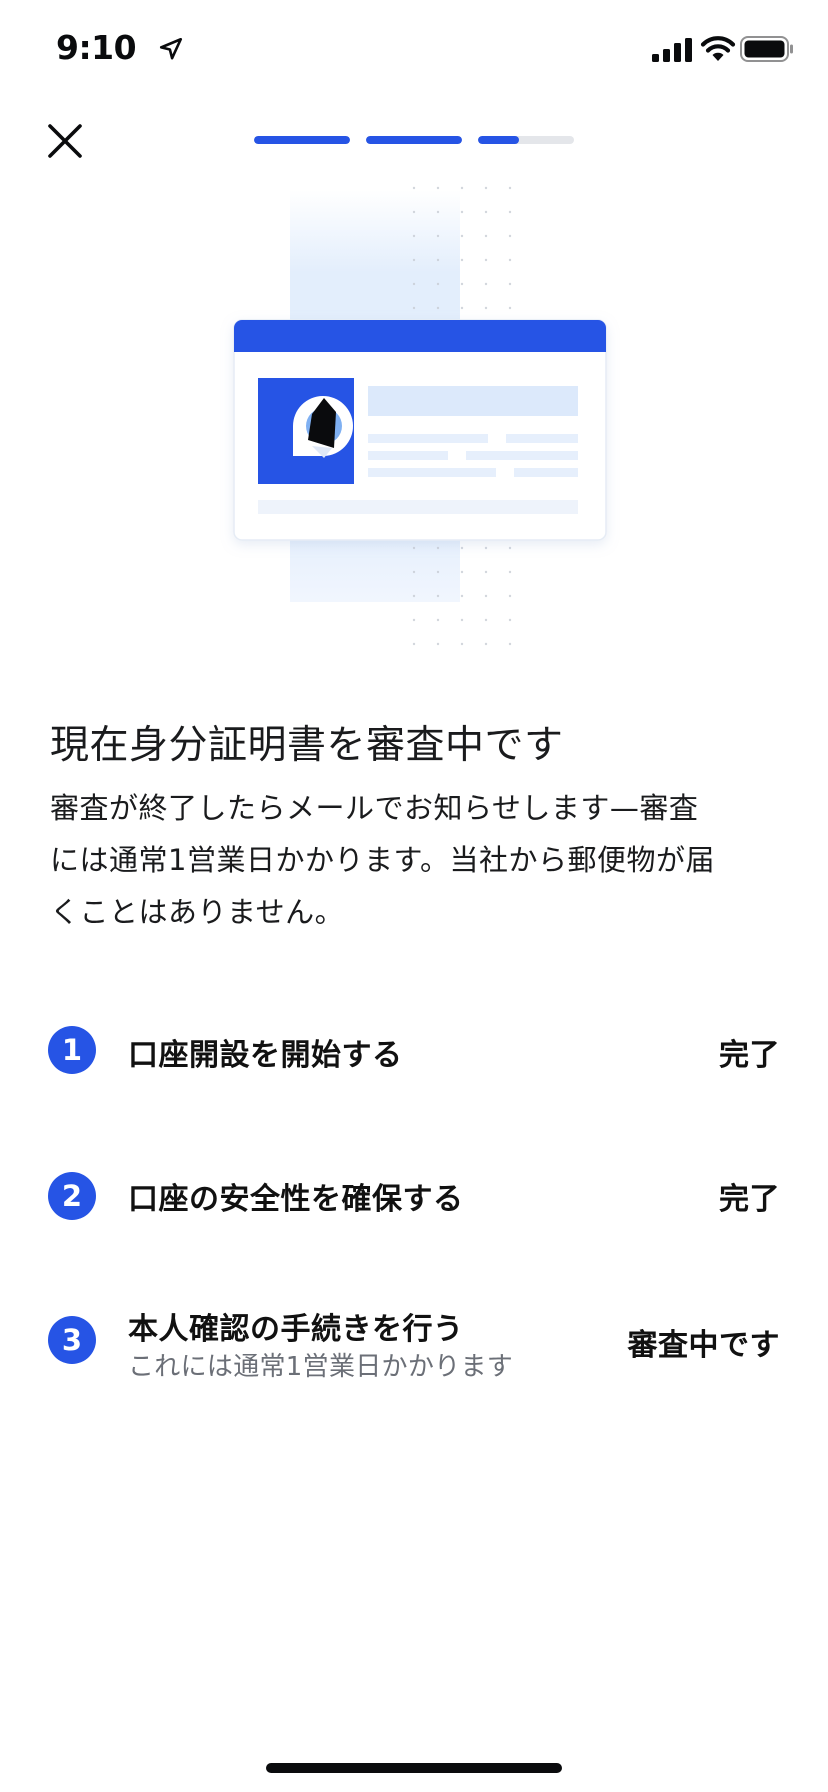 This screenshot has width=828, height=1792. I want to click on wifi-icon, so click(718, 48).